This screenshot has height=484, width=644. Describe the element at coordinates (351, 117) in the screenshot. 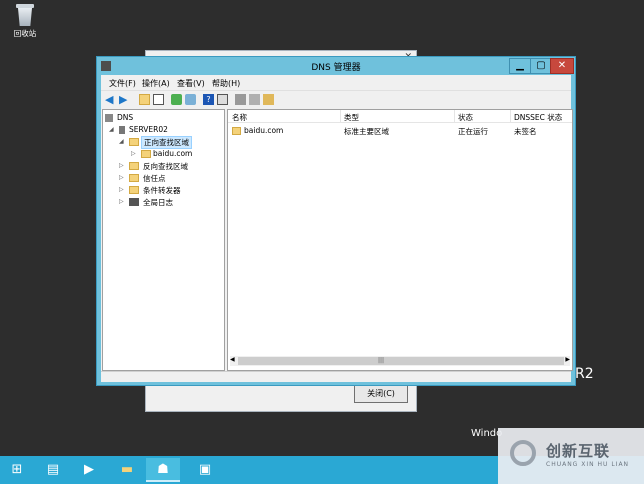

I see `column-header-type: 类型` at that location.